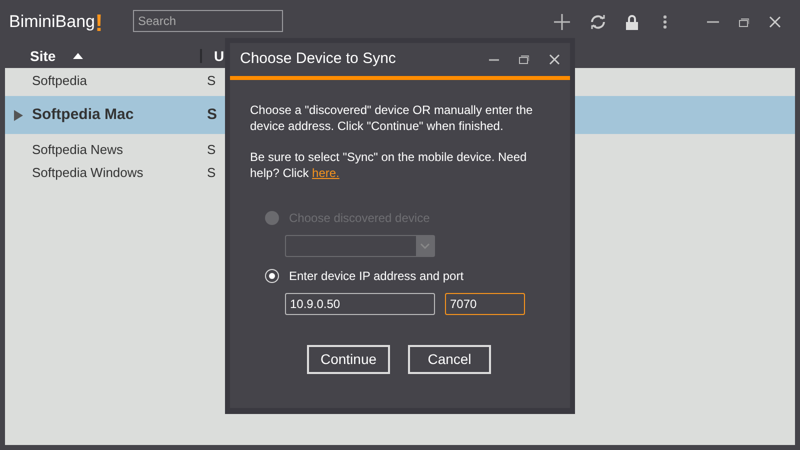  Describe the element at coordinates (83, 114) in the screenshot. I see `table-cell-text: Softpedia Mac` at that location.